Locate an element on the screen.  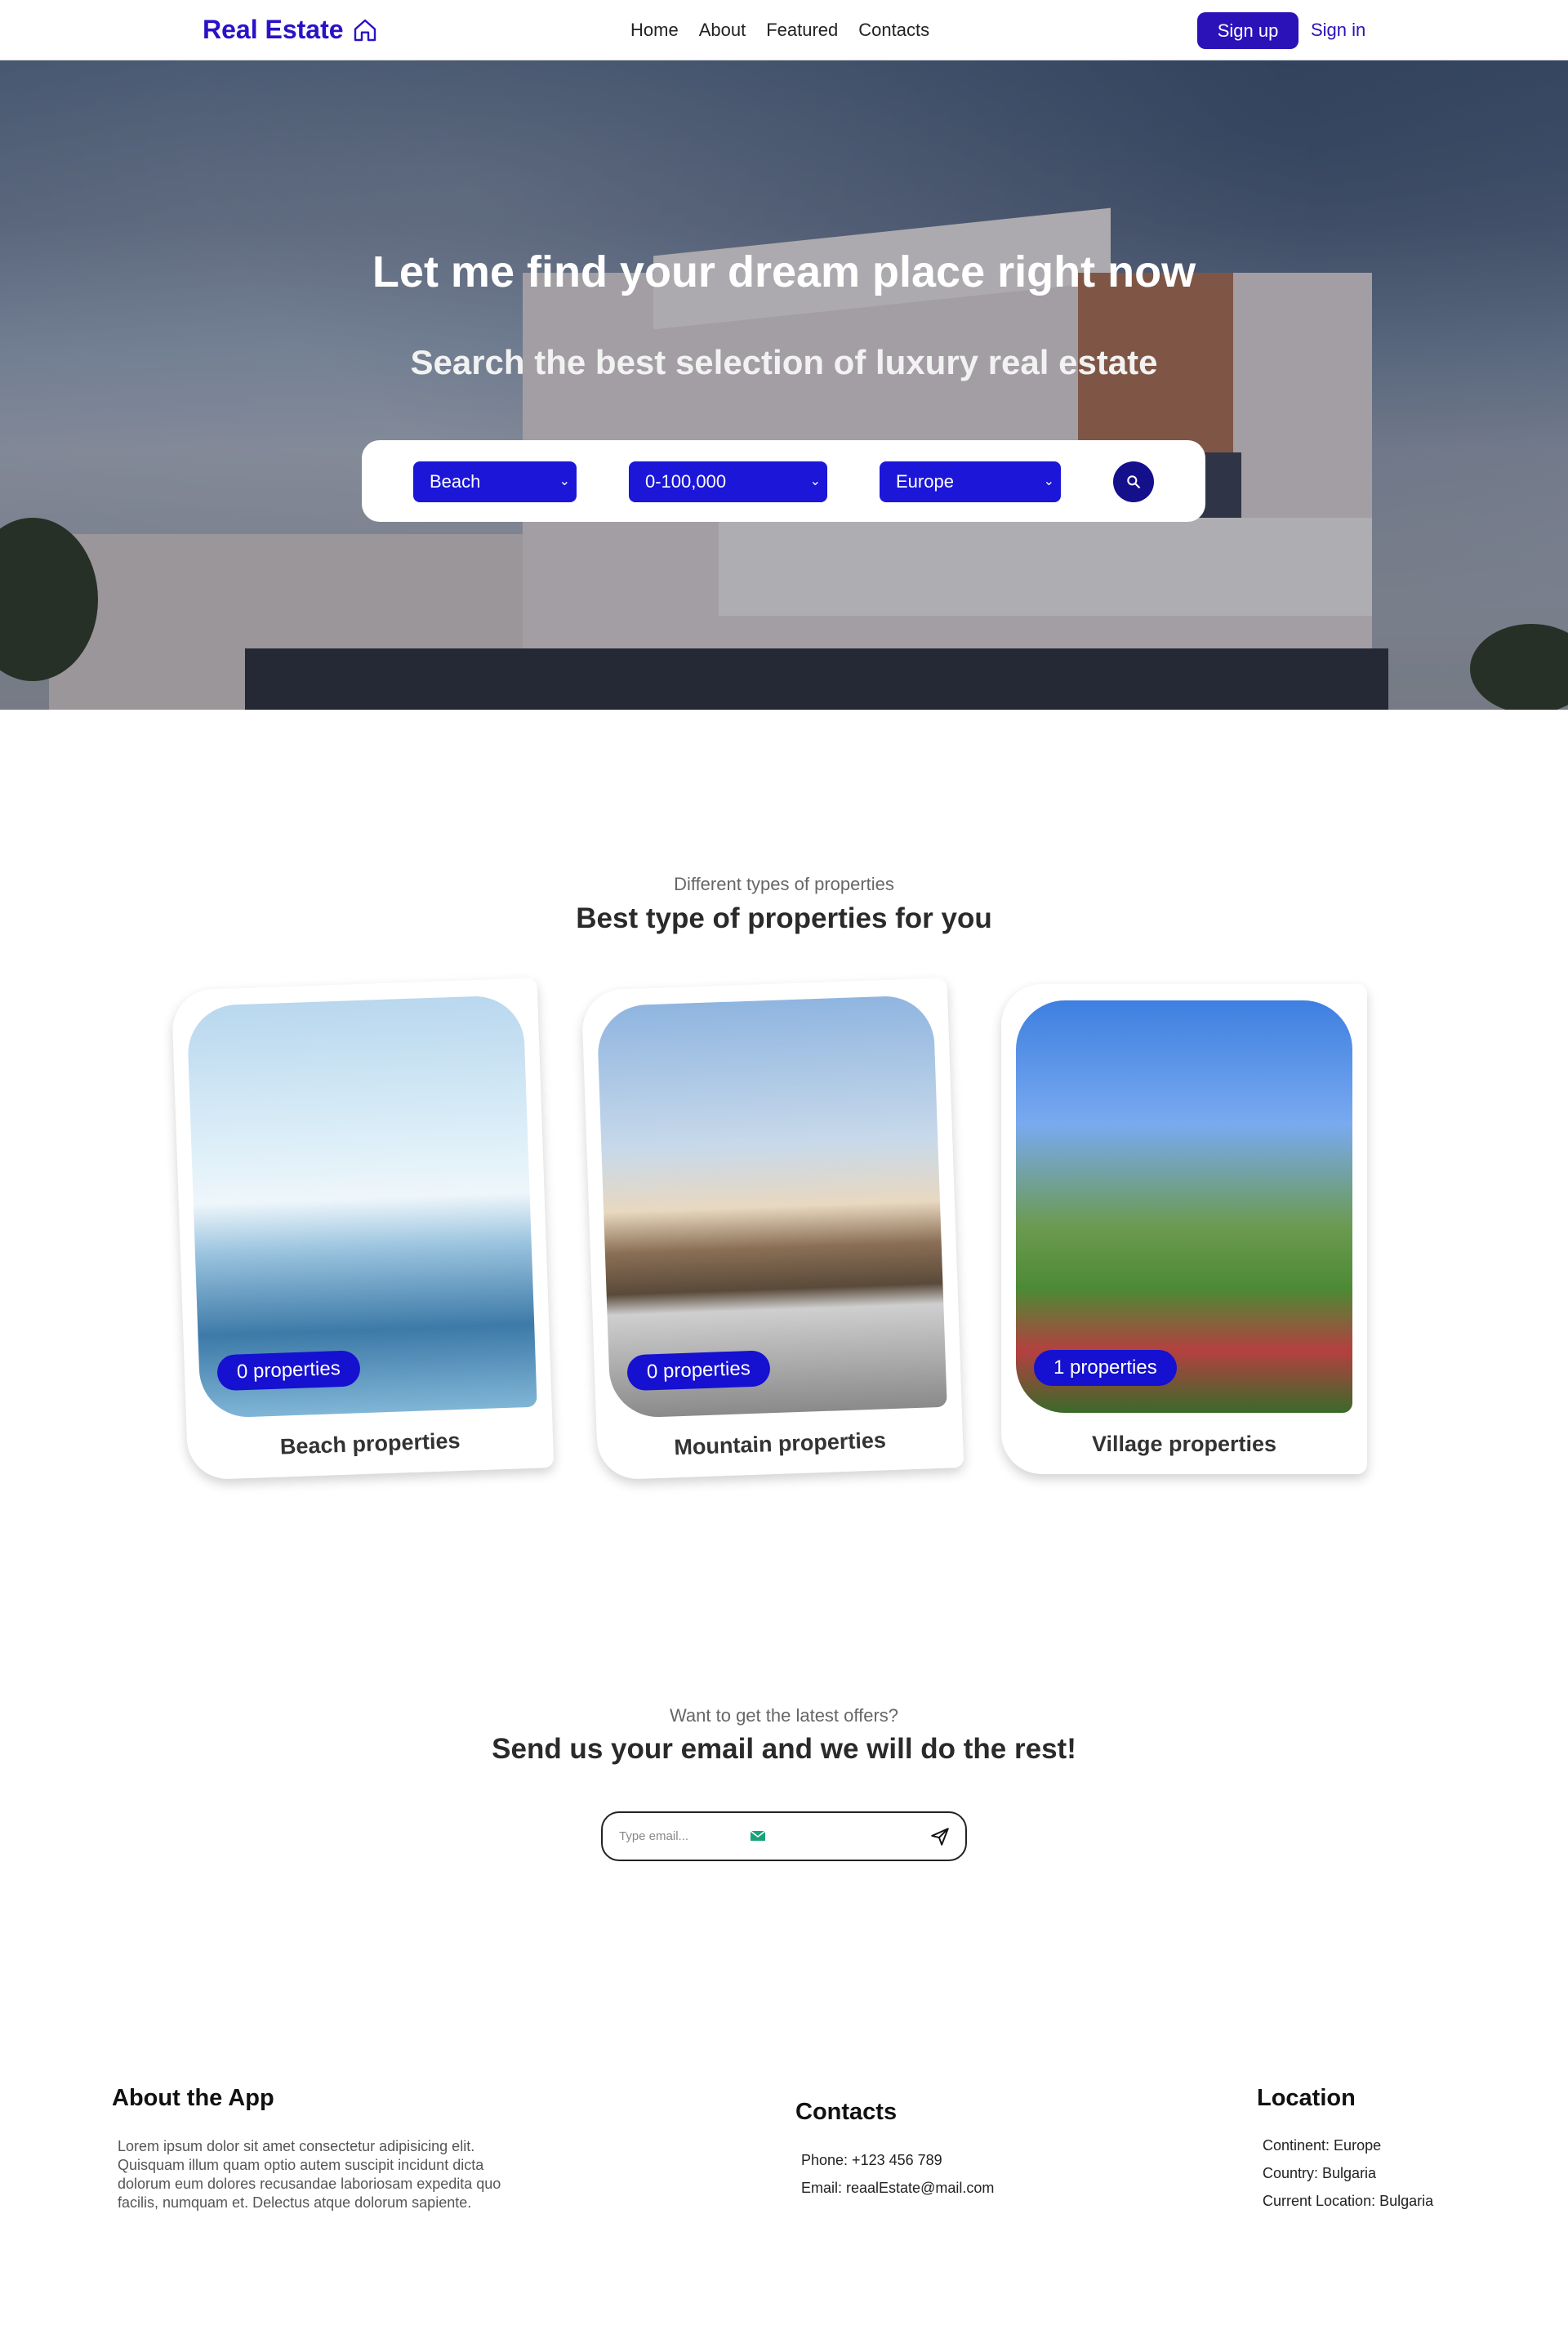
nav-links: Home About Featured Contacts is located at coordinates (779, 30).